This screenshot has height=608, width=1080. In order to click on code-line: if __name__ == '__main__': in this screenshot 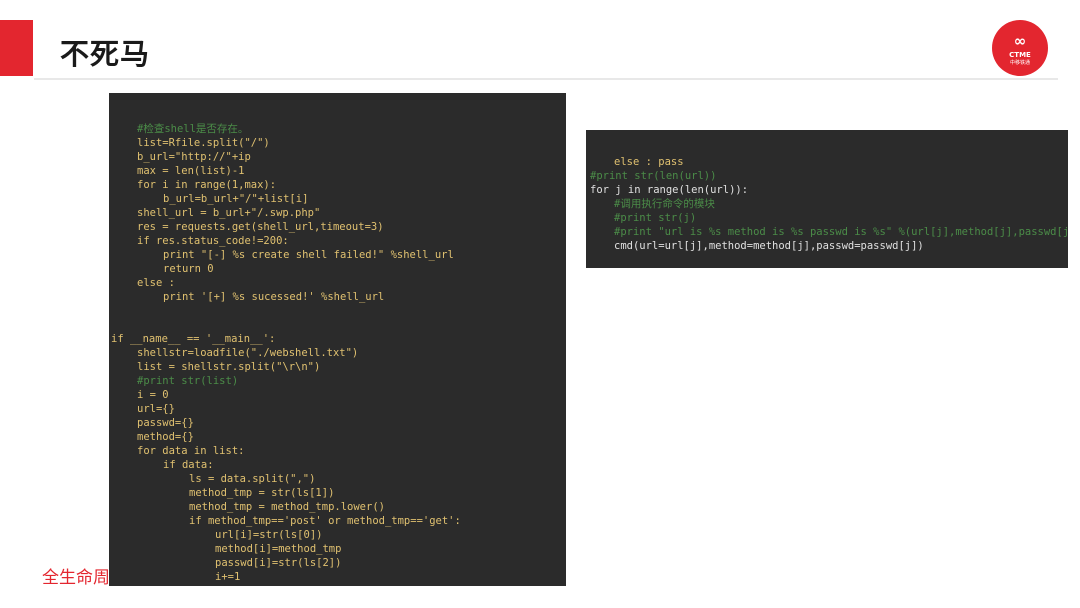, I will do `click(193, 339)`.